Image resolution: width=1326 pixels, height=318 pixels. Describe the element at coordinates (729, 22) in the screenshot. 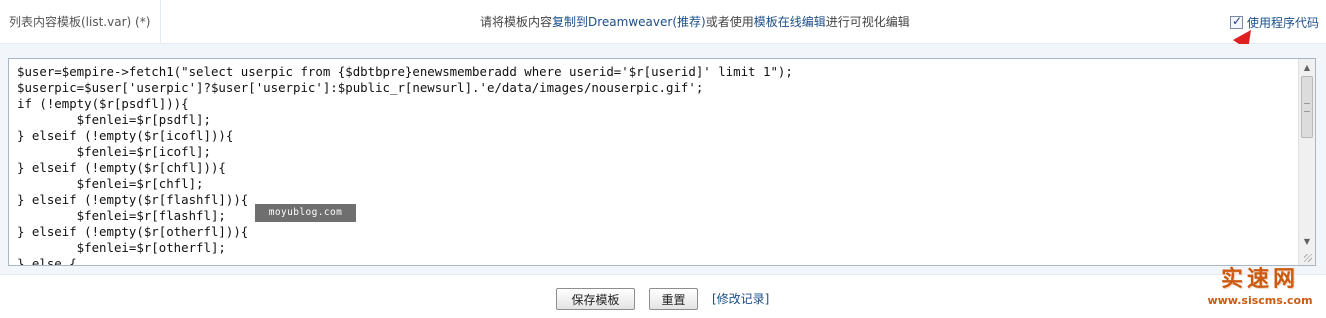

I see `hint-mid: 或者使用` at that location.